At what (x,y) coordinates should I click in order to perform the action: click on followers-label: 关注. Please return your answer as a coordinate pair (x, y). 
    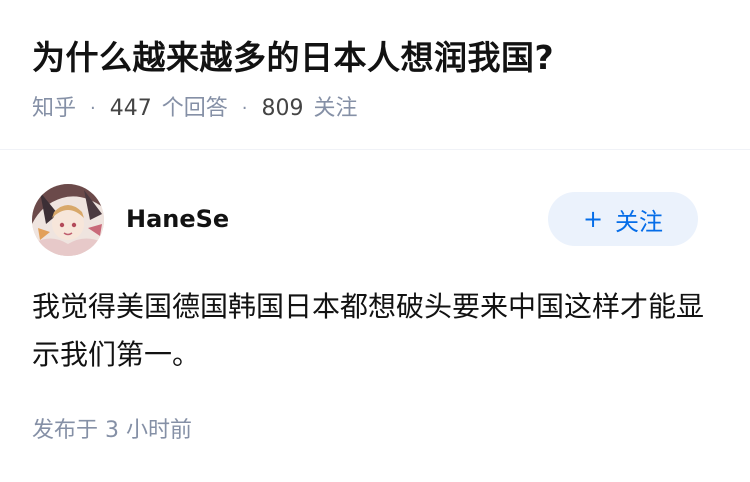
    Looking at the image, I should click on (335, 108).